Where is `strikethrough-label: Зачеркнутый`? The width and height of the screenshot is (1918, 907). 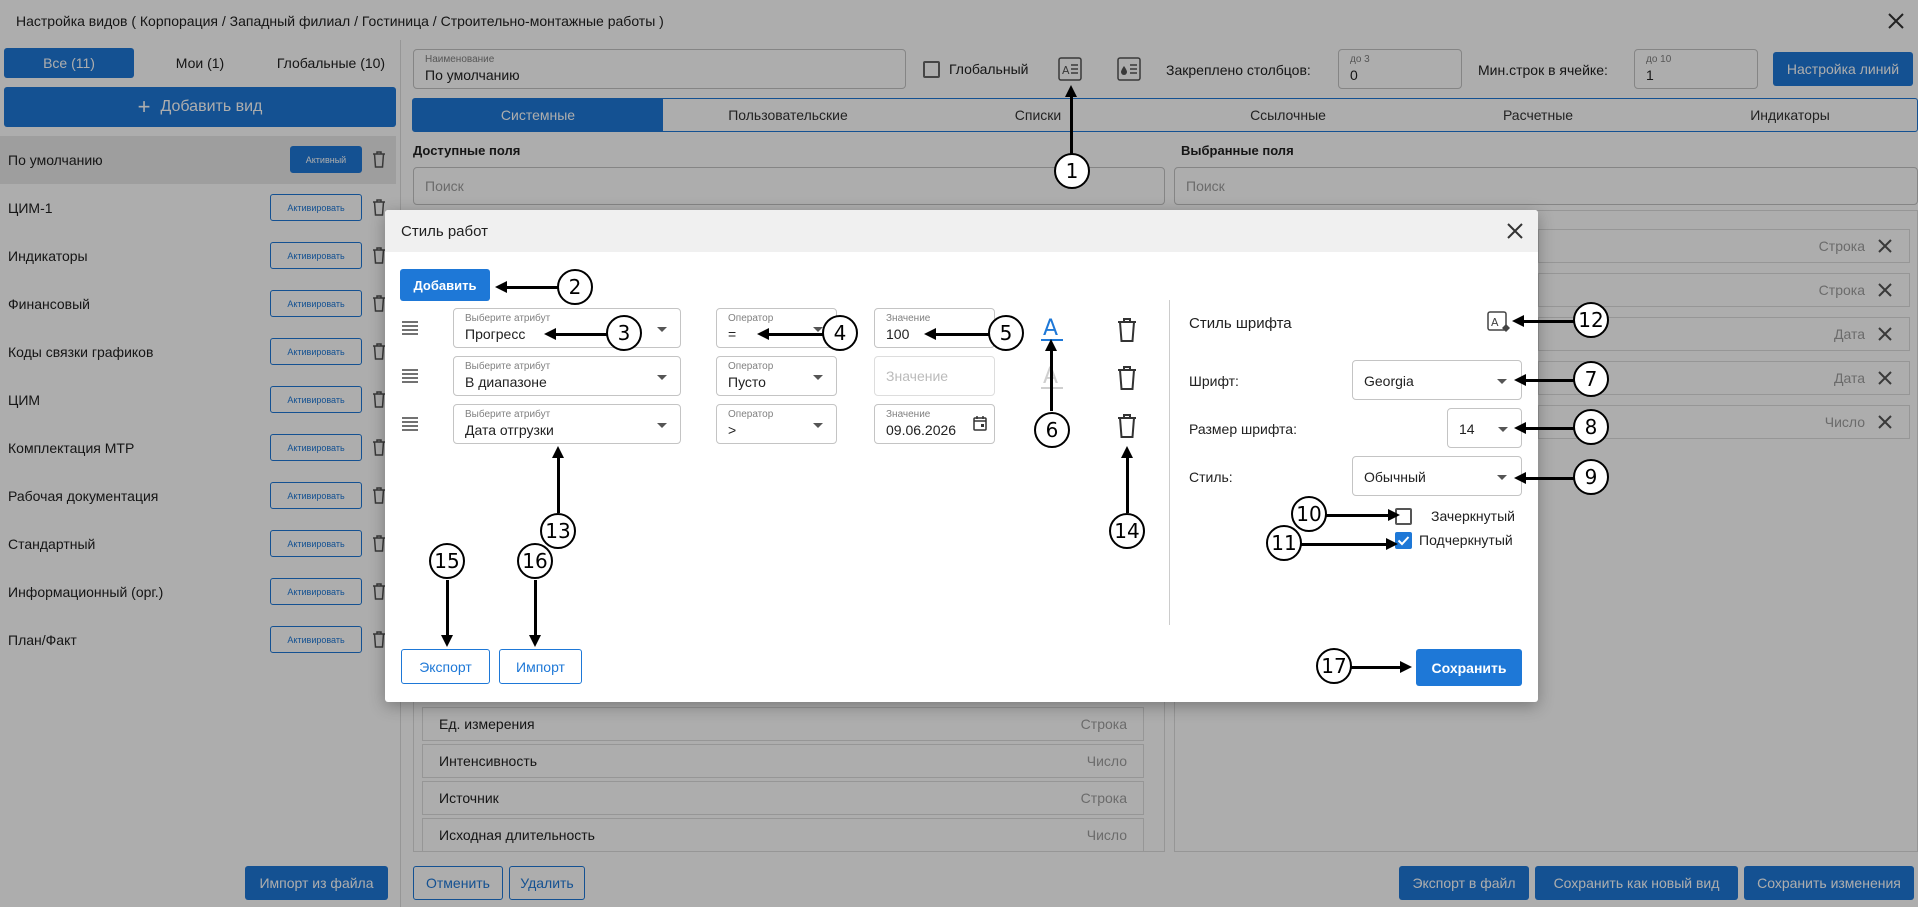
strikethrough-label: Зачеркнутый is located at coordinates (1473, 516).